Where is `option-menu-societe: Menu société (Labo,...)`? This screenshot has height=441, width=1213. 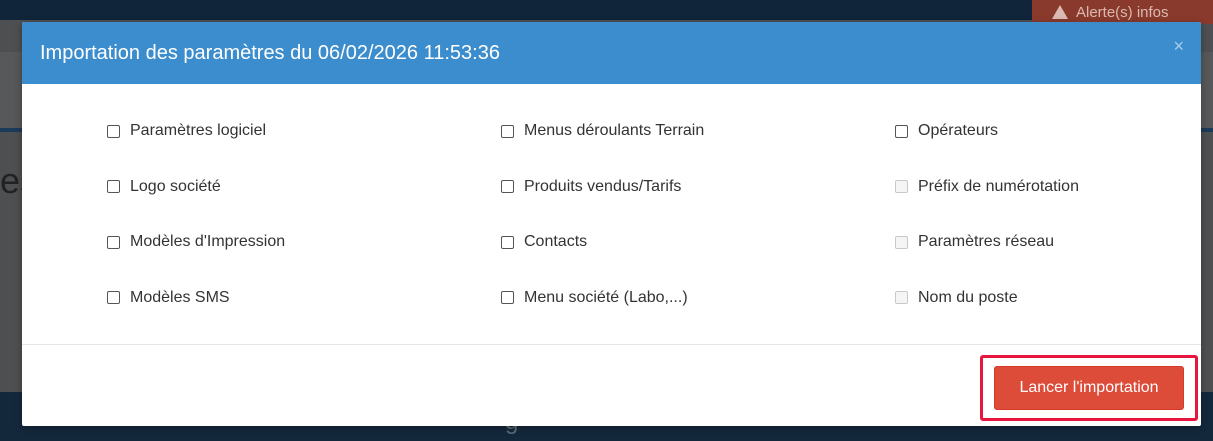
option-menu-societe: Menu société (Labo,...) is located at coordinates (698, 298).